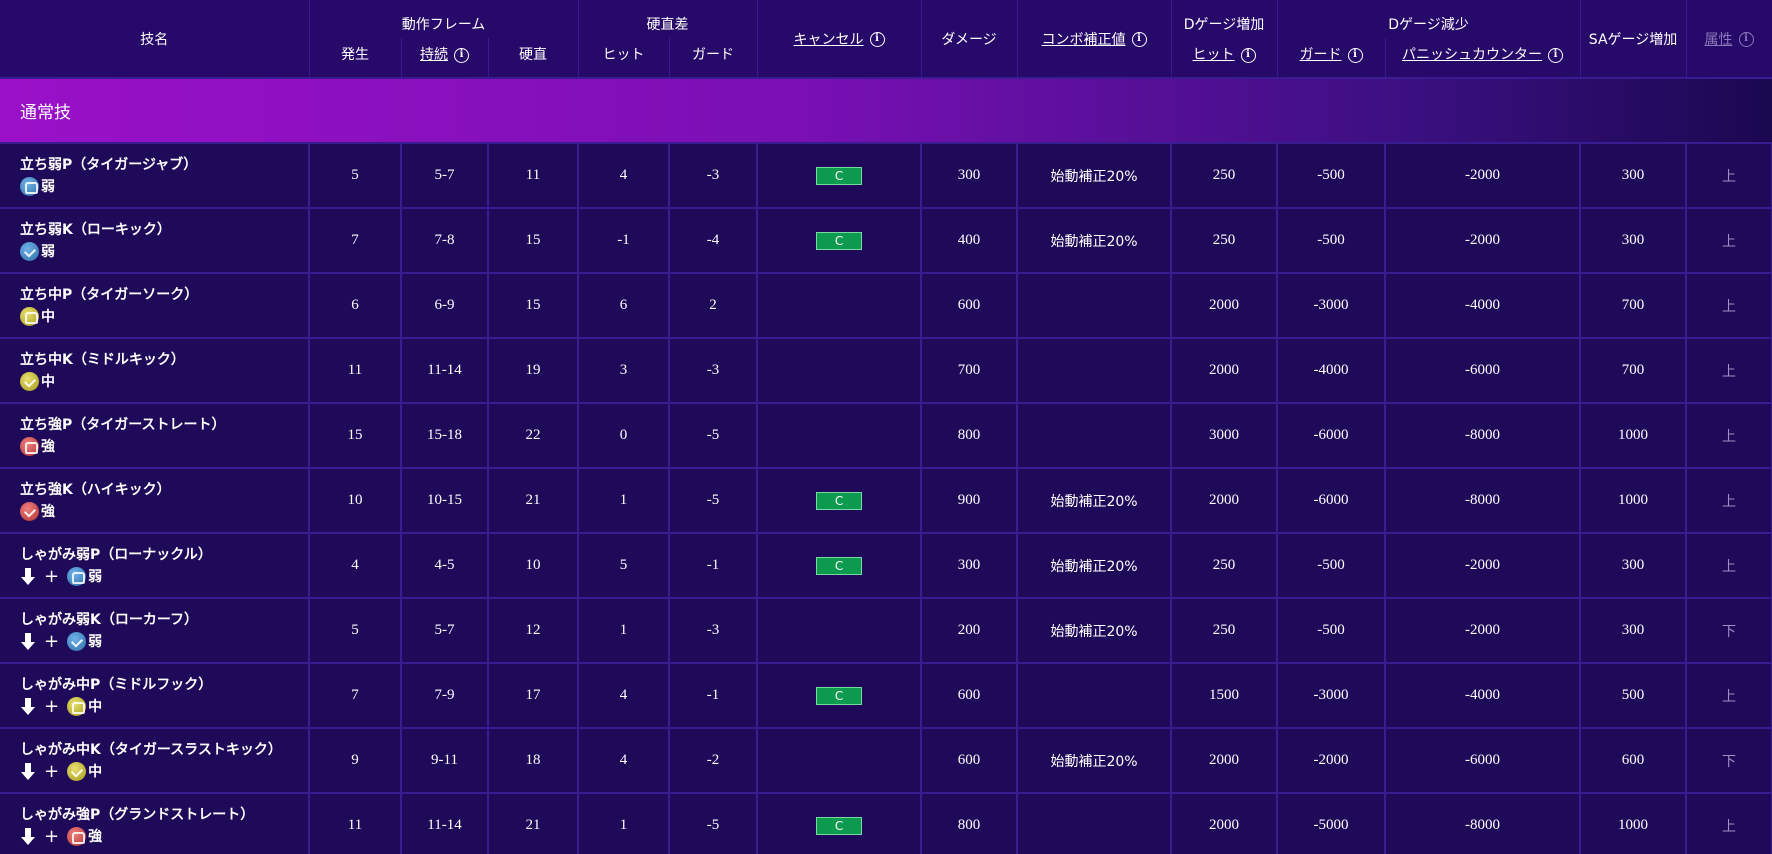  What do you see at coordinates (534, 823) in the screenshot?
I see `recovery-cell: 21` at bounding box center [534, 823].